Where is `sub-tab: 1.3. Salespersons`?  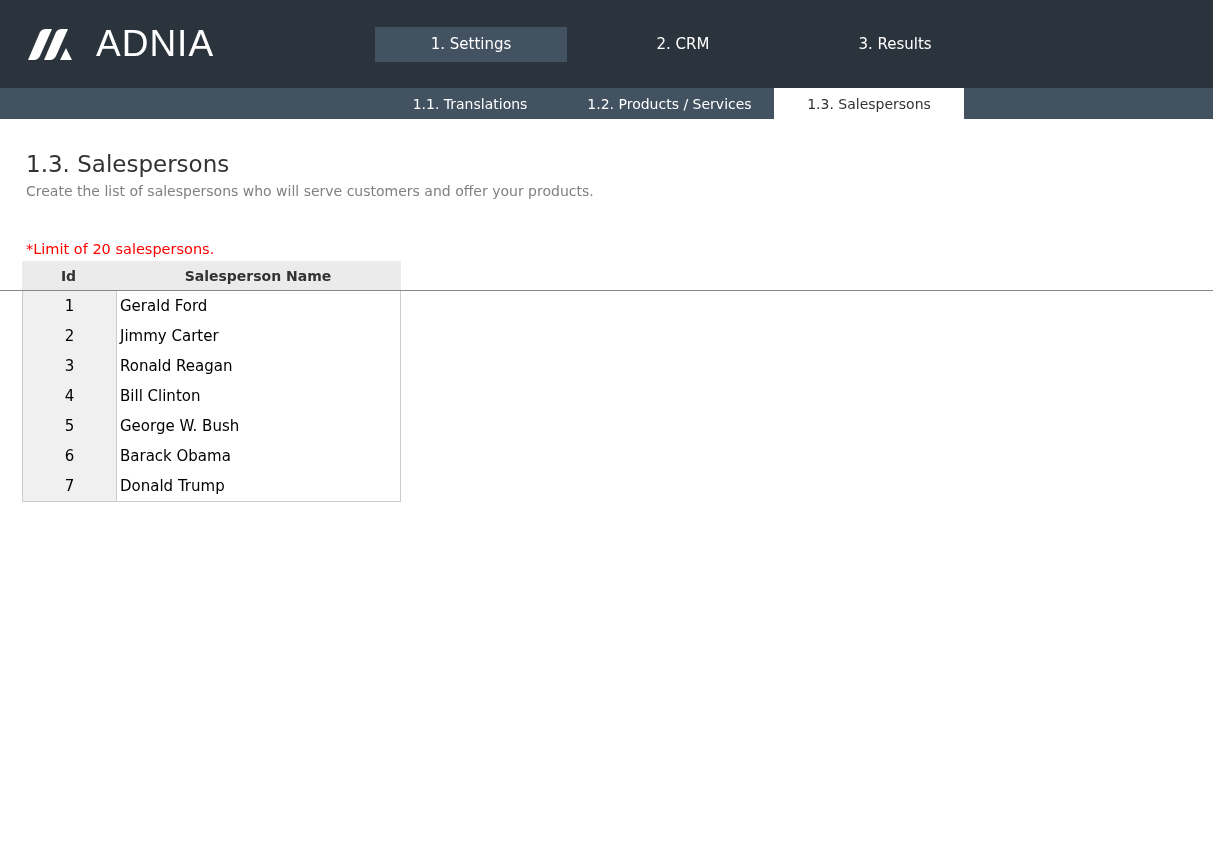
sub-tab: 1.3. Salespersons is located at coordinates (869, 103).